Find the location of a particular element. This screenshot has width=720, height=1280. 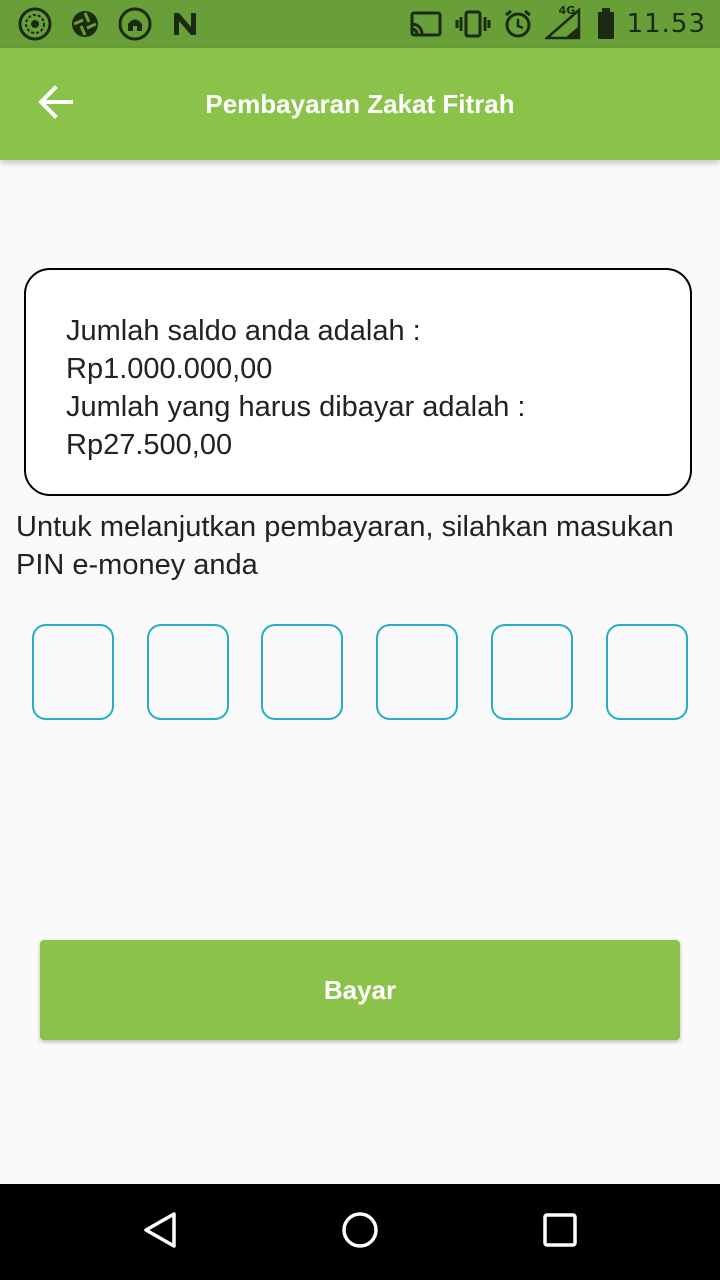

pin-input-row is located at coordinates (360, 672).